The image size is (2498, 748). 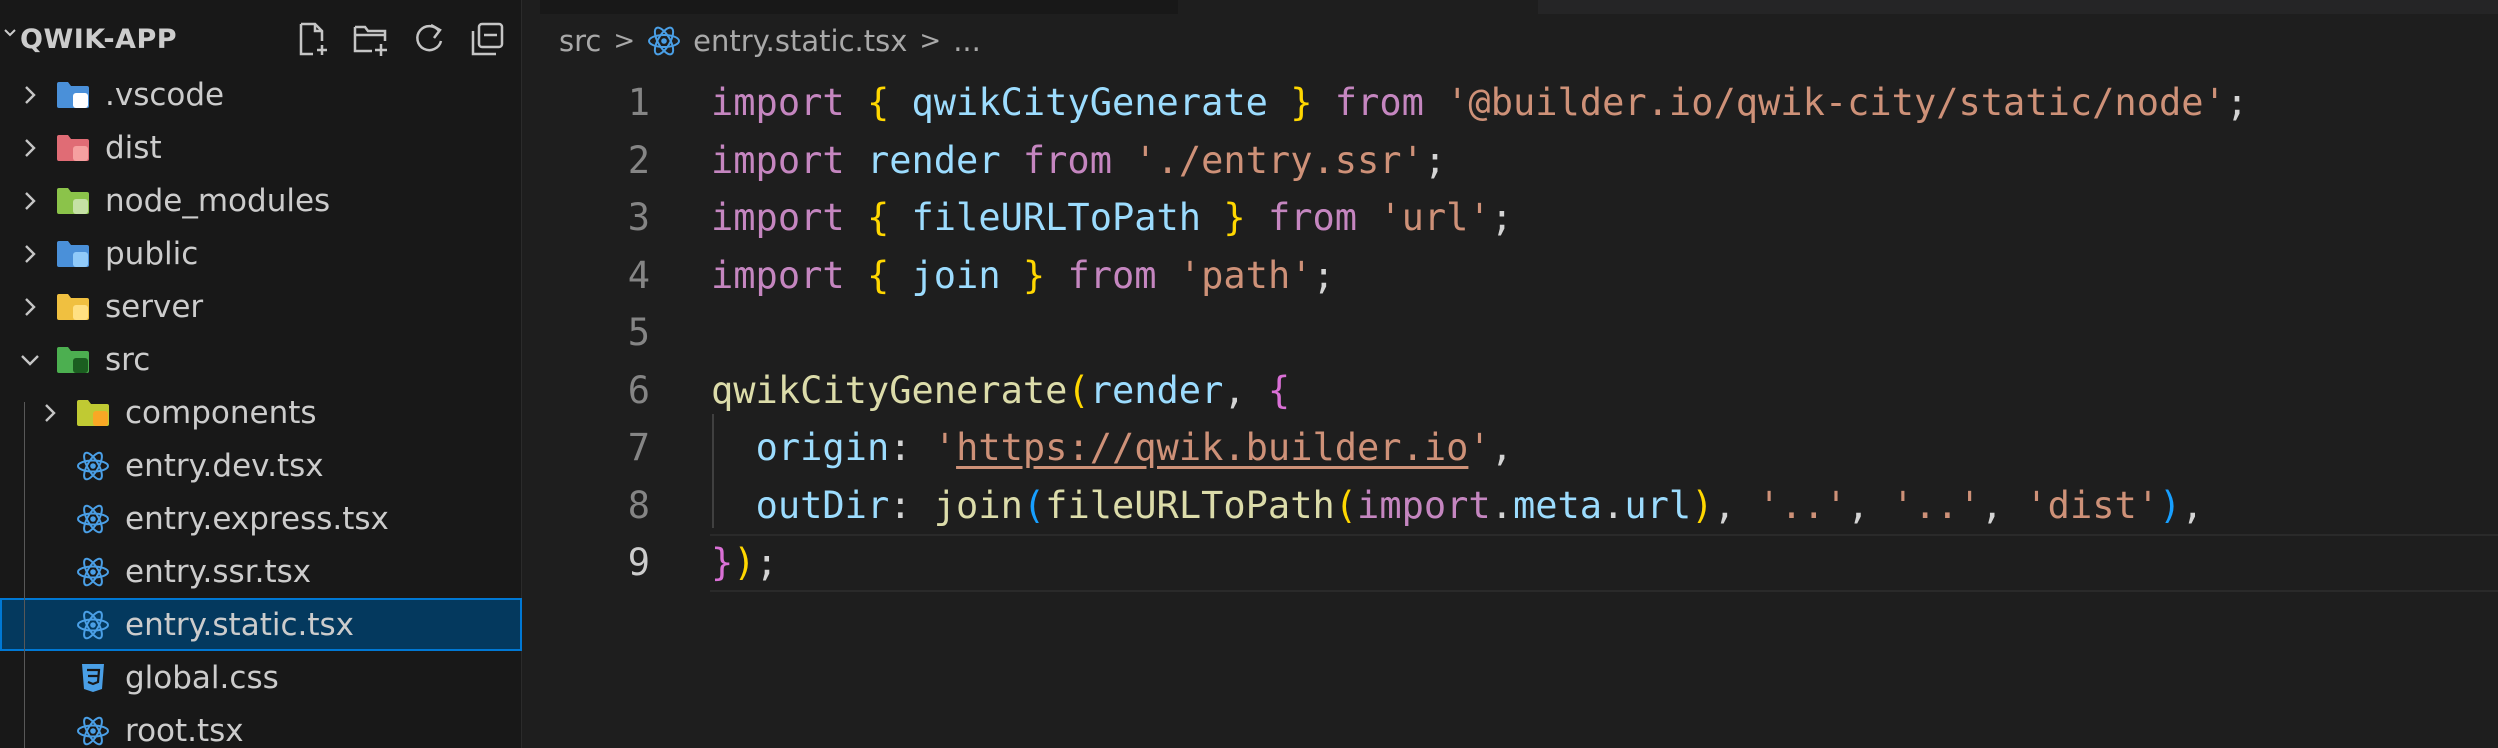 I want to click on line-code: });, so click(x=744, y=563).